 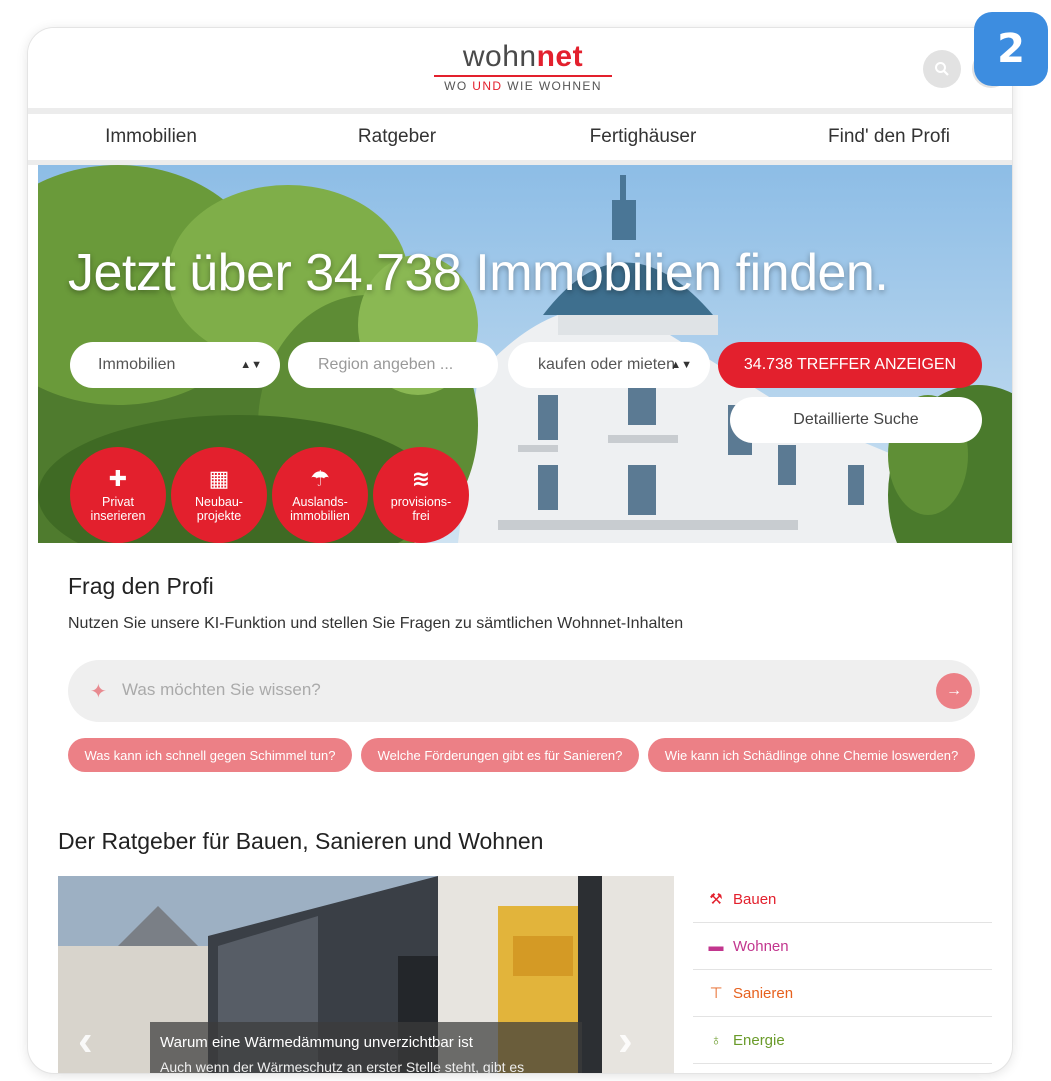 I want to click on quick-link-line1: Privat, so click(x=118, y=502).